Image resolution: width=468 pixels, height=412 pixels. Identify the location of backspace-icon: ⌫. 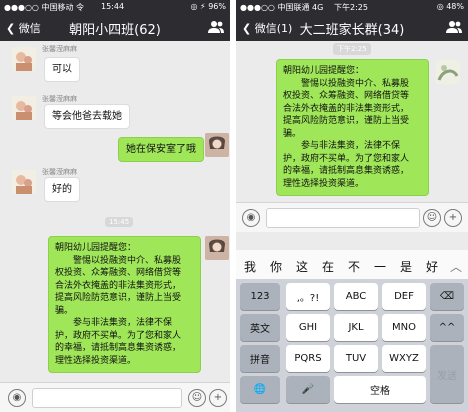
(447, 296).